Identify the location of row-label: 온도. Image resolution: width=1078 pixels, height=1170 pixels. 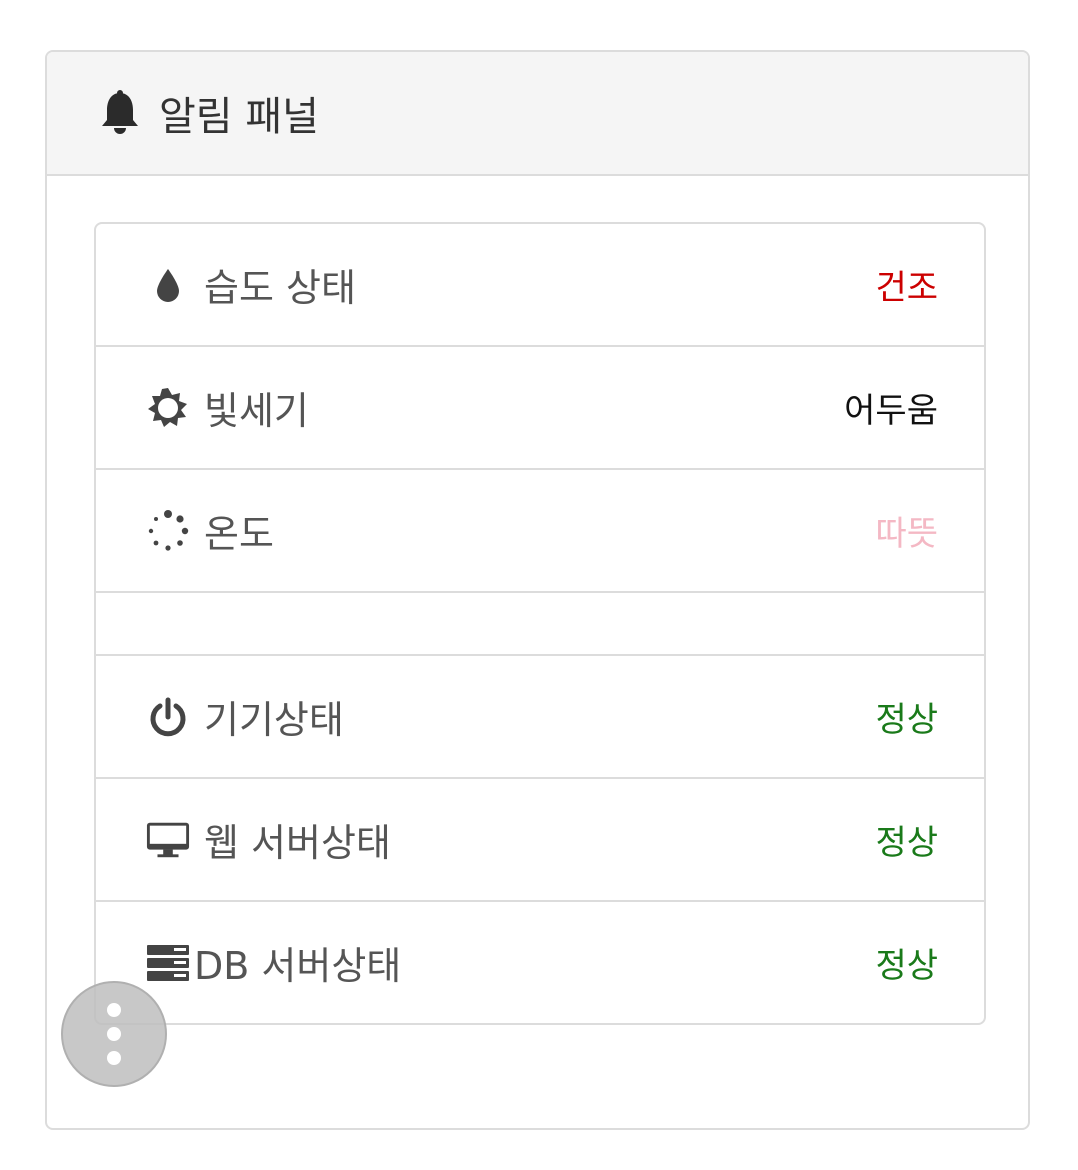
(239, 534).